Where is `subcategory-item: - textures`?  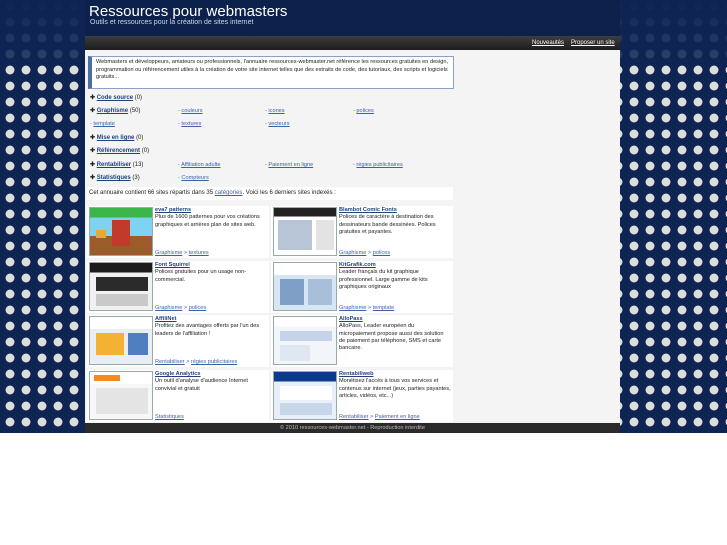 subcategory-item: - textures is located at coordinates (190, 124).